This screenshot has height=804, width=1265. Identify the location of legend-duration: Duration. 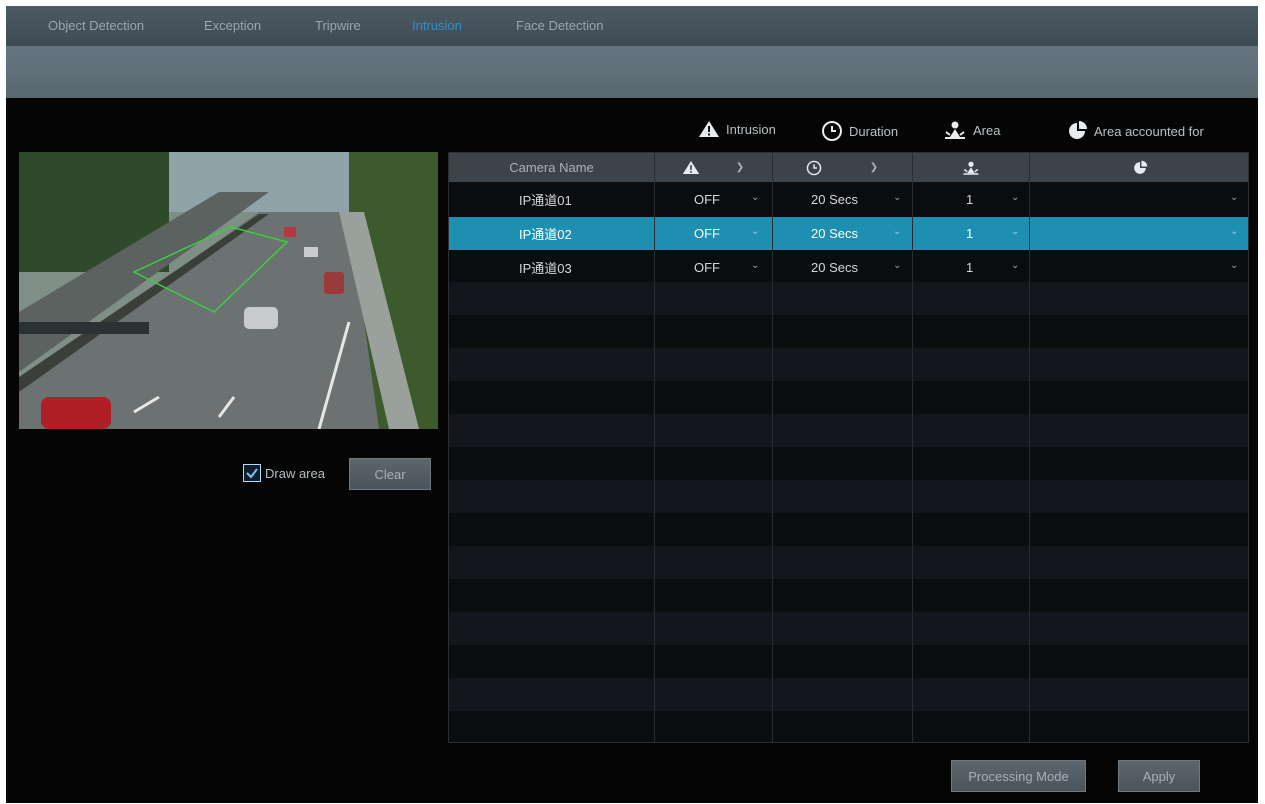
(859, 131).